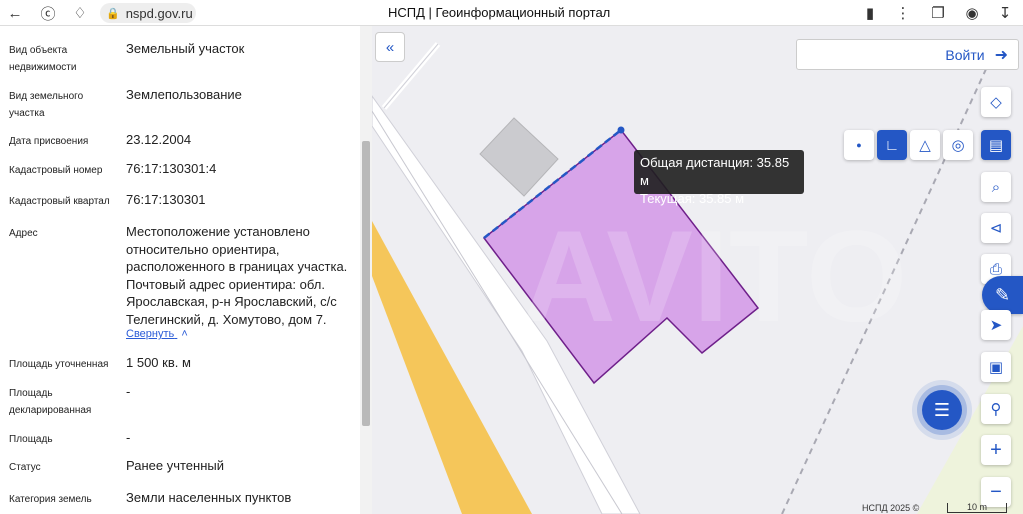 This screenshot has width=1023, height=514. I want to click on property-label: Категория земель, so click(50, 499).